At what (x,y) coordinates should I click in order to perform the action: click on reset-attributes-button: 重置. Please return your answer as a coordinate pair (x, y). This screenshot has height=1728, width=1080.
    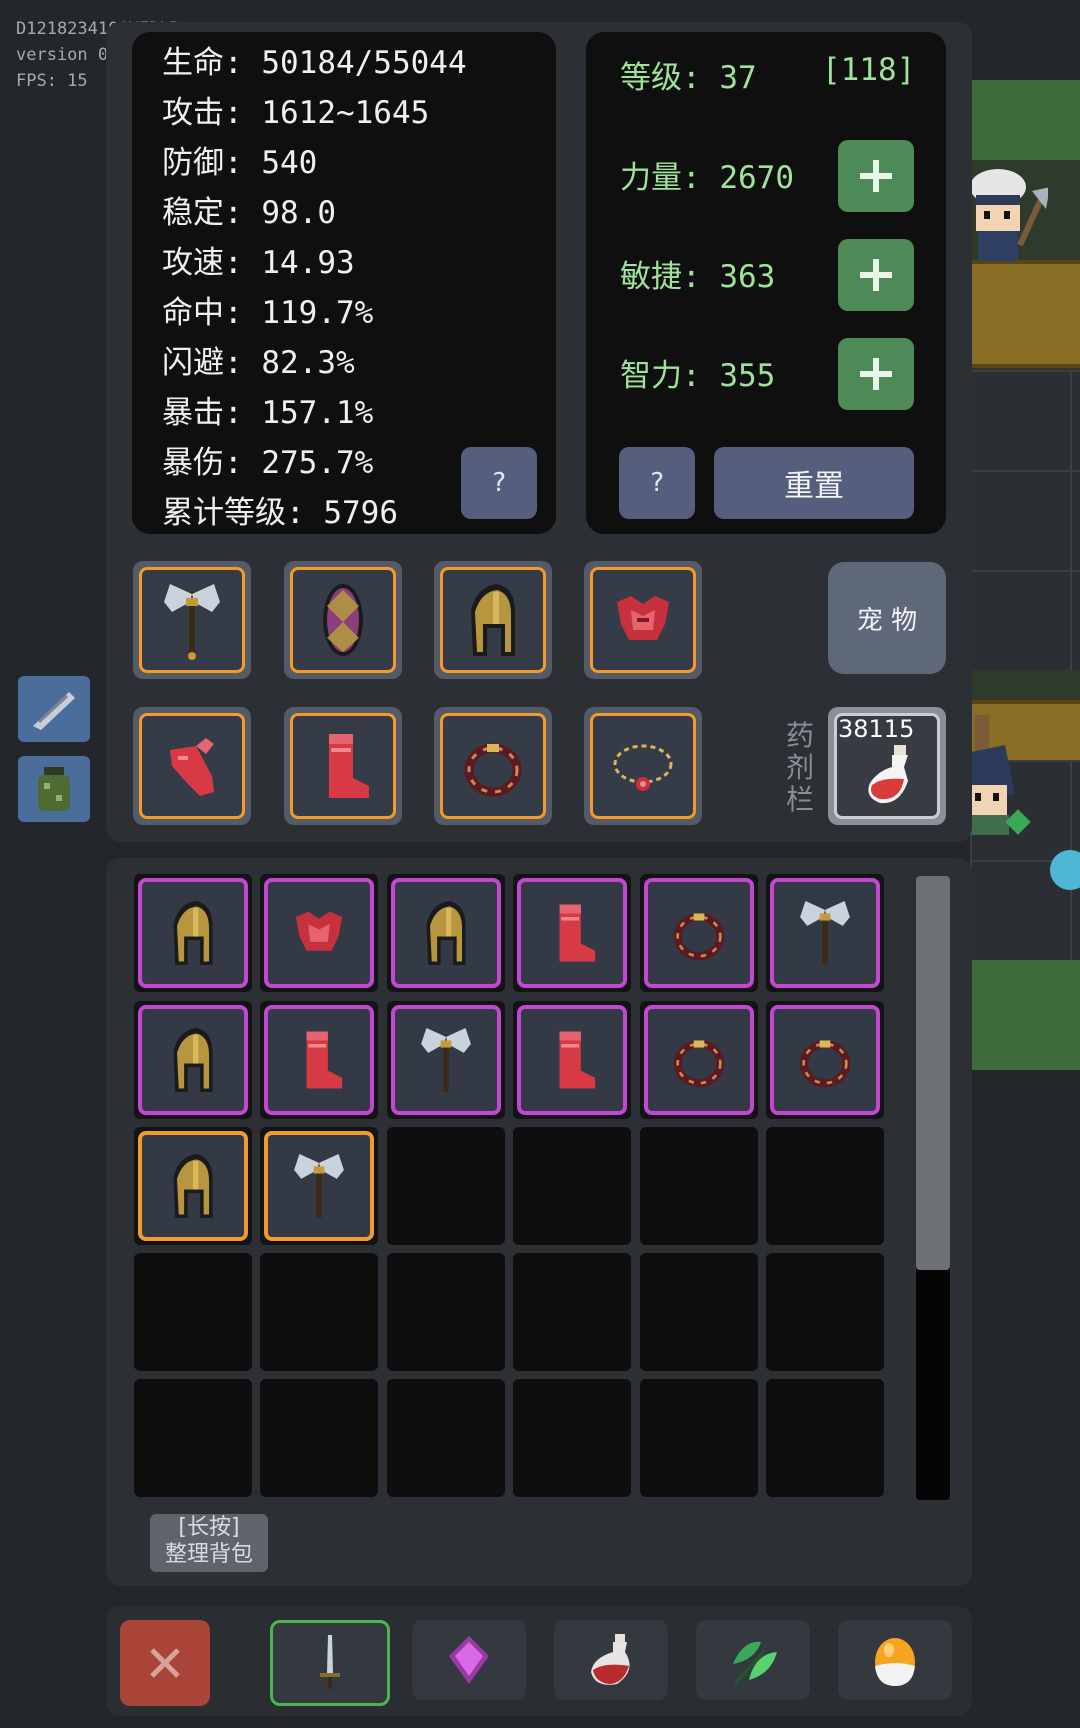
    Looking at the image, I should click on (814, 483).